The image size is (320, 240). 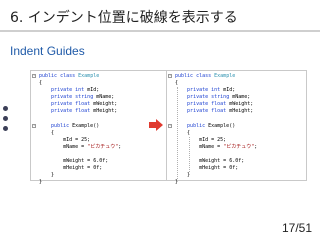 What do you see at coordinates (202, 125) in the screenshot?
I see `code-line: - public Example()` at bounding box center [202, 125].